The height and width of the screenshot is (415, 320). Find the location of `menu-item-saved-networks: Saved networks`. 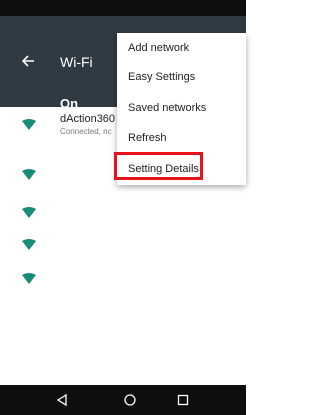

menu-item-saved-networks: Saved networks is located at coordinates (181, 108).